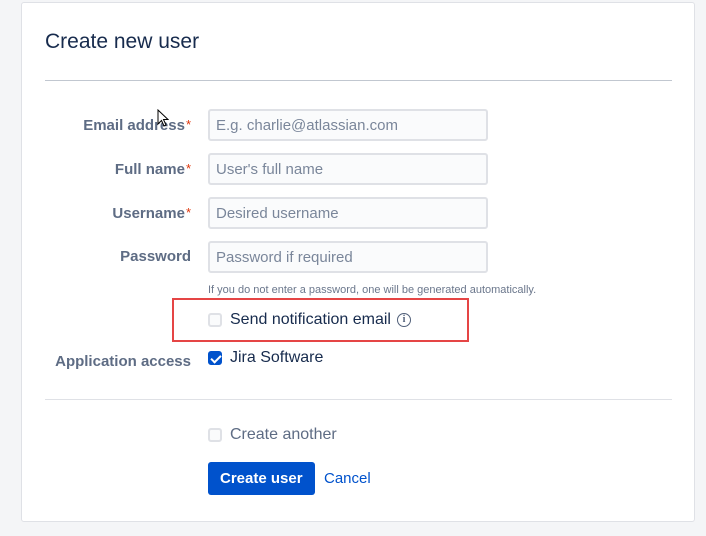  Describe the element at coordinates (152, 169) in the screenshot. I see `fullname-label: Full name*` at that location.